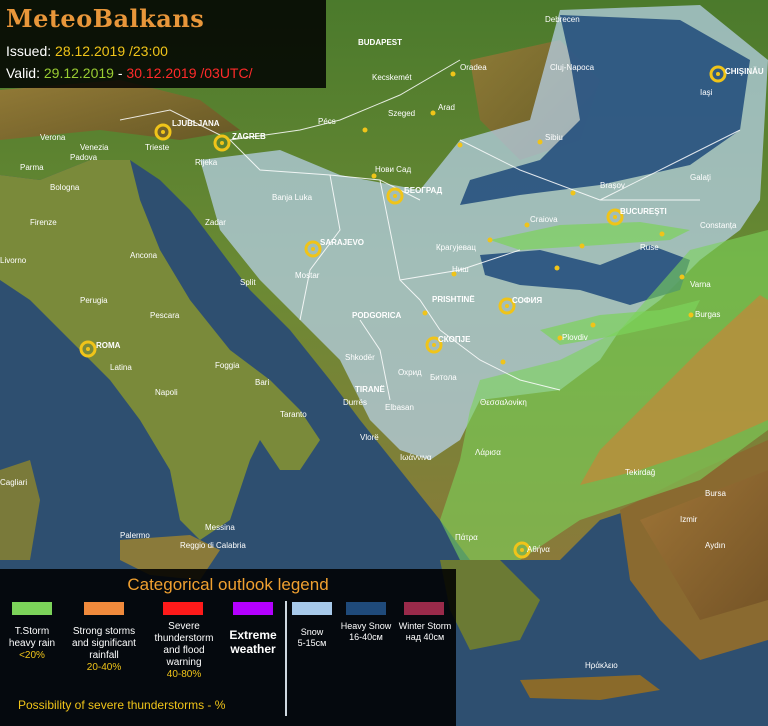 This screenshot has height=726, width=768. Describe the element at coordinates (715, 493) in the screenshot. I see `svg-text: Bursa` at that location.